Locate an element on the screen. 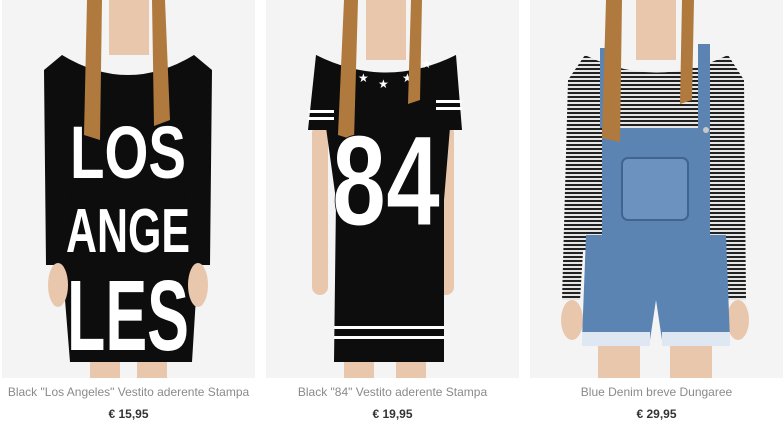 The image size is (784, 421). product-price: € 15,95 is located at coordinates (128, 414).